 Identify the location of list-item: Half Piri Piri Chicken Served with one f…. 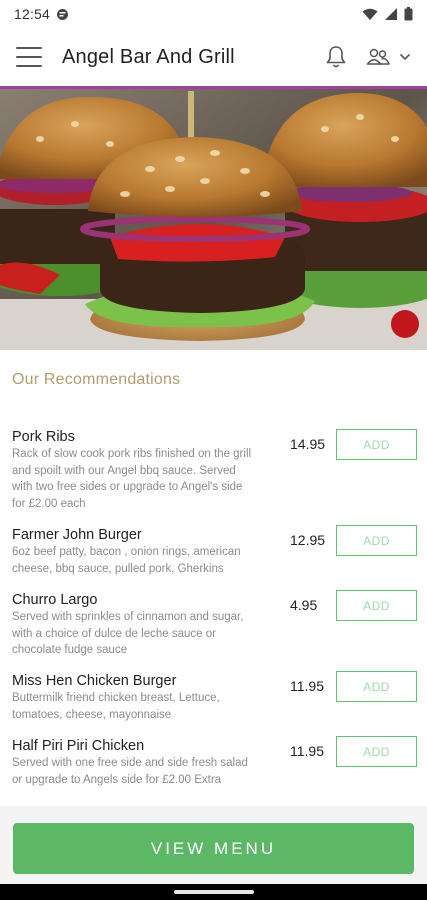
(213, 766).